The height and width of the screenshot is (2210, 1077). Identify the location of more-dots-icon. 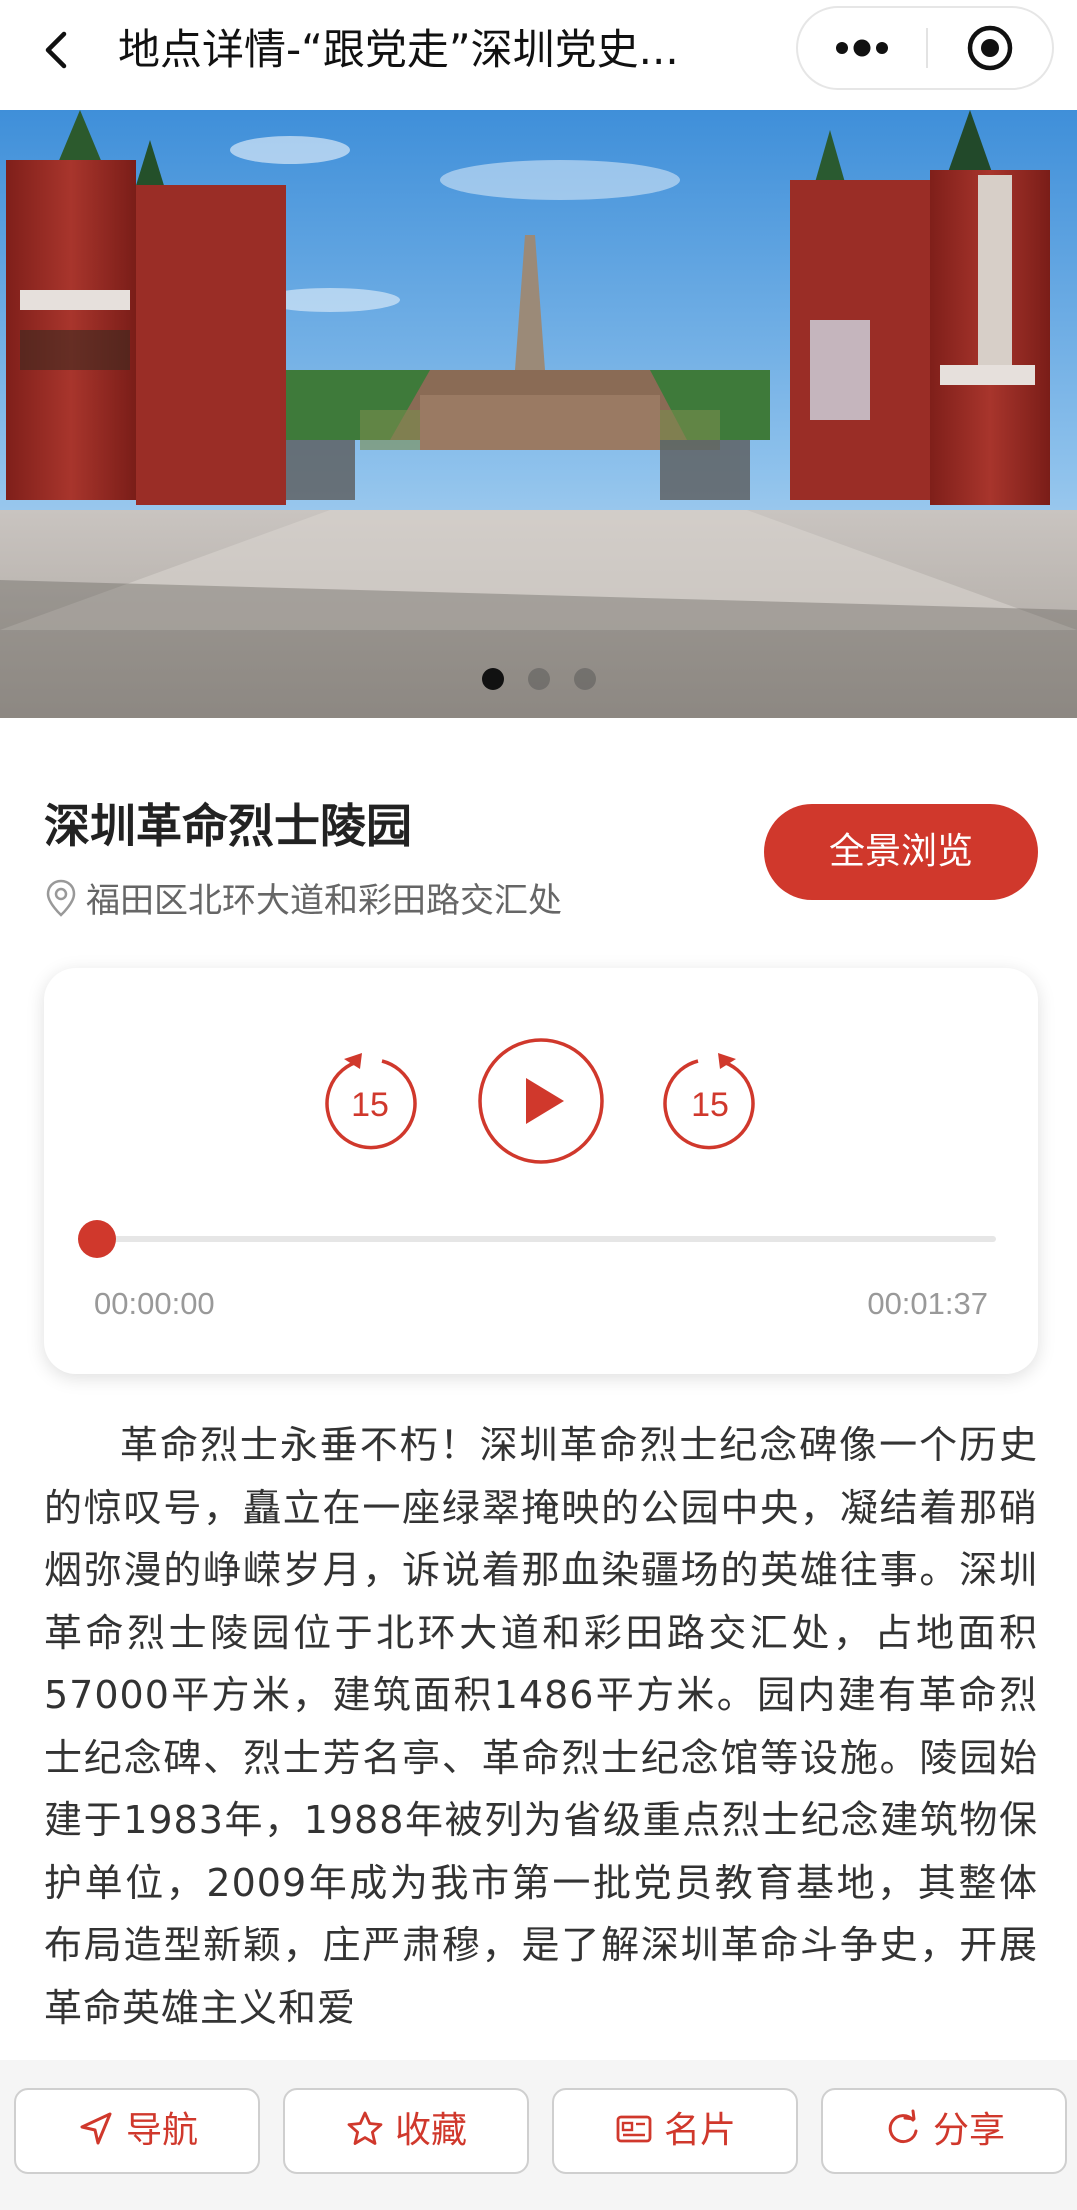
(862, 48).